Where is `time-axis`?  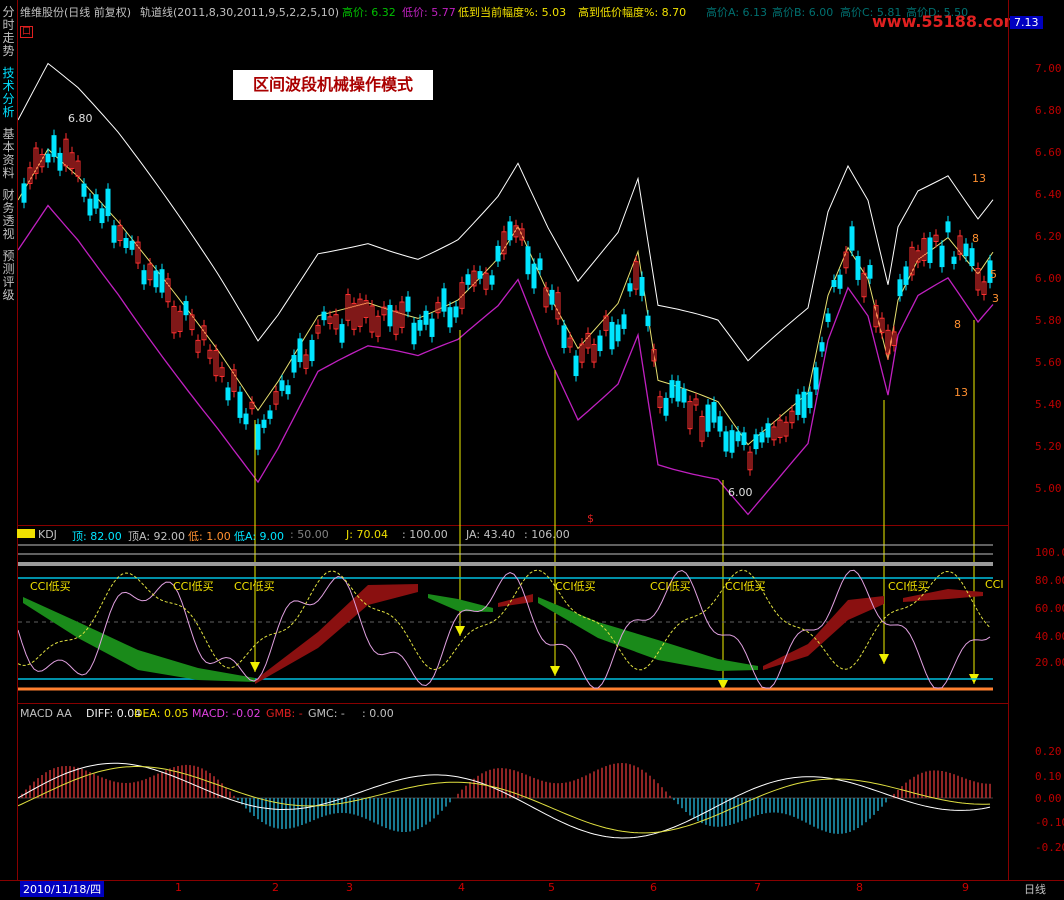 time-axis is located at coordinates (532, 890).